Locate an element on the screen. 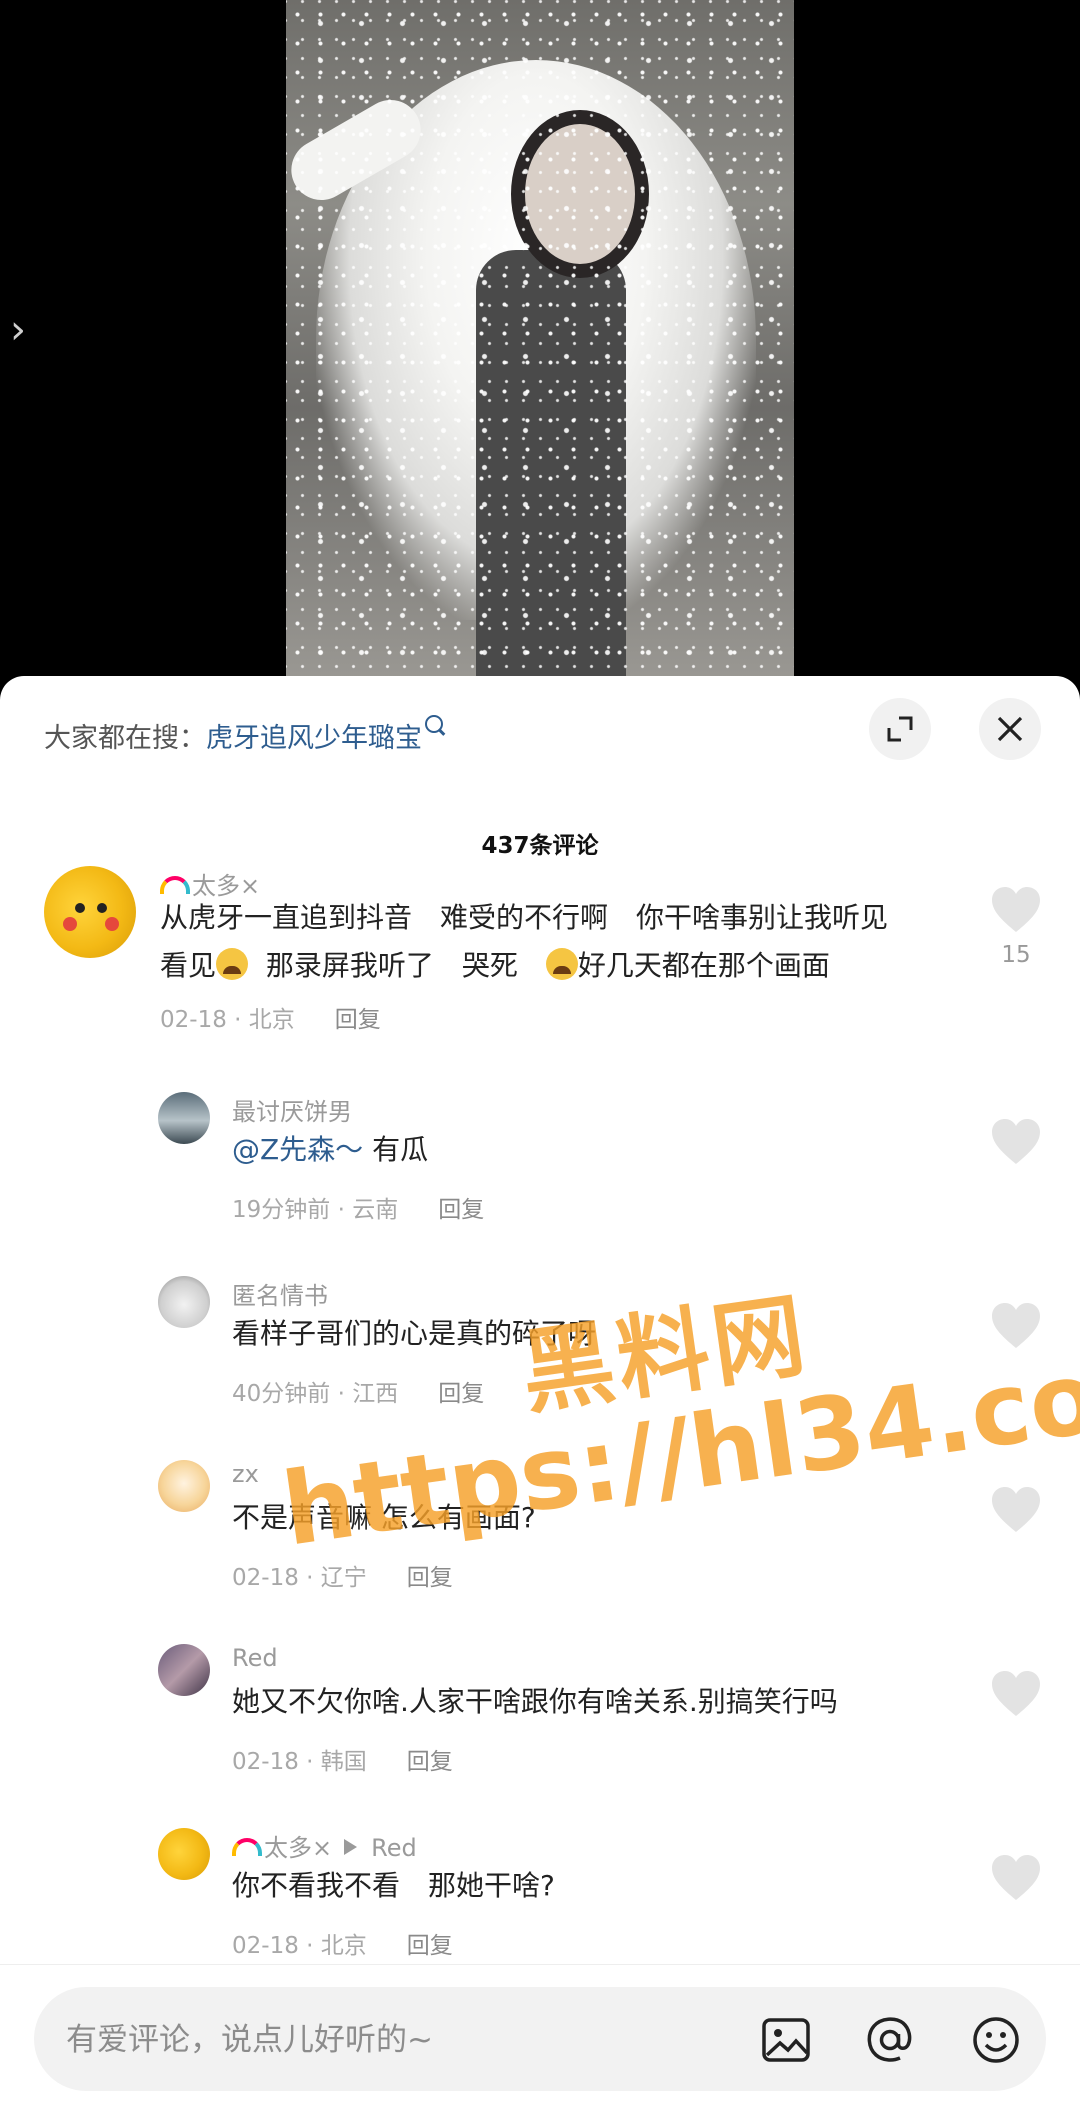  comment-count: 437条评论 is located at coordinates (540, 846).